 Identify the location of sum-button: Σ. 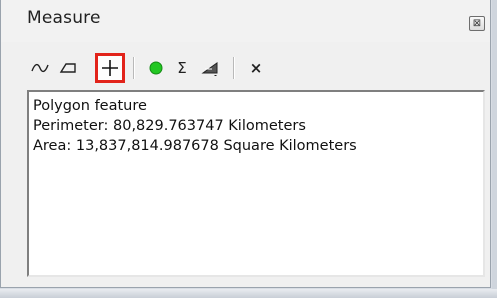
(182, 68).